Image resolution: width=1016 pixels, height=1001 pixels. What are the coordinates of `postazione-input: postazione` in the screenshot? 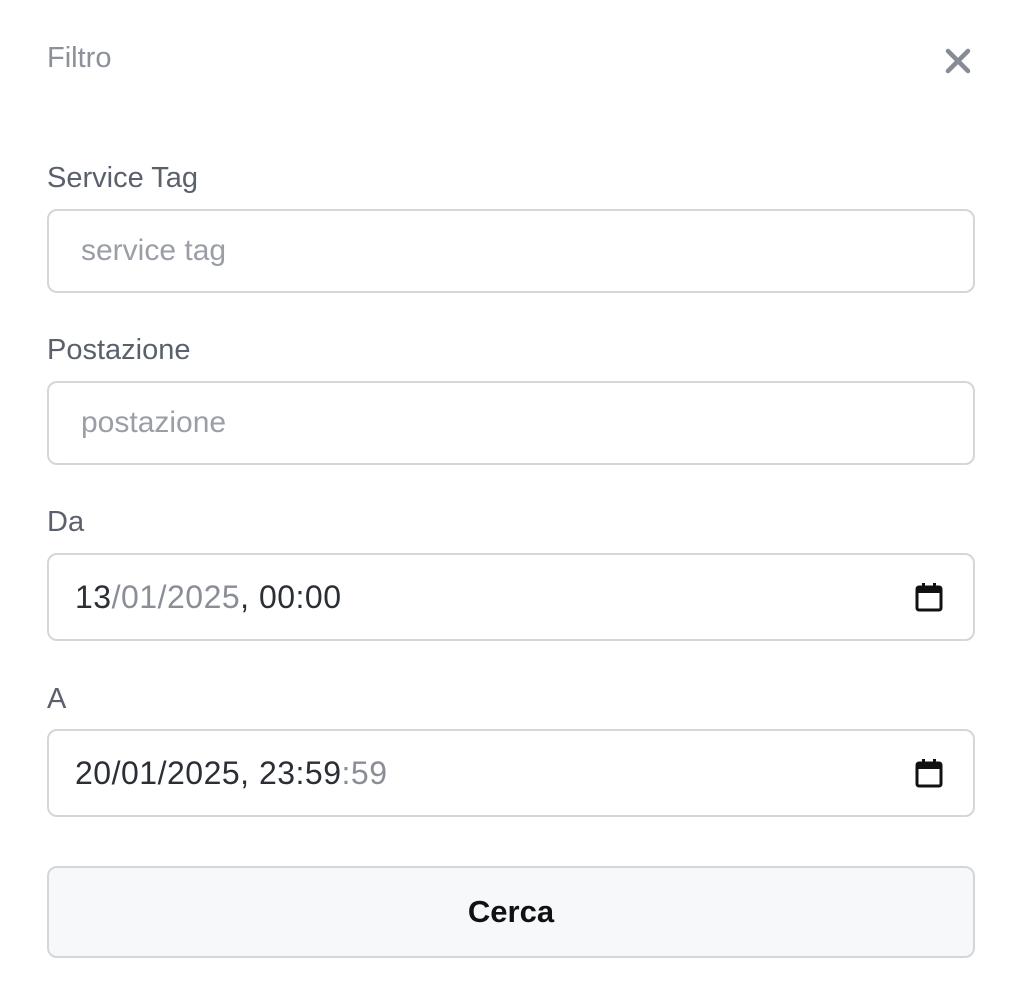 It's located at (511, 423).